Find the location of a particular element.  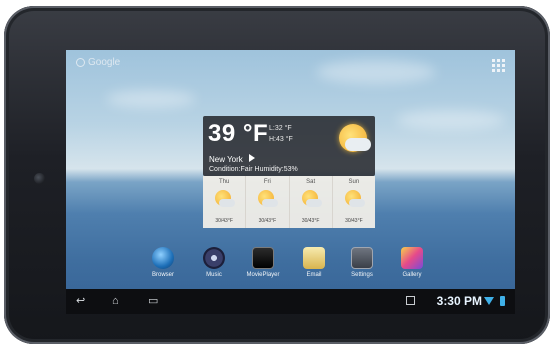

gallery-icon is located at coordinates (412, 258).